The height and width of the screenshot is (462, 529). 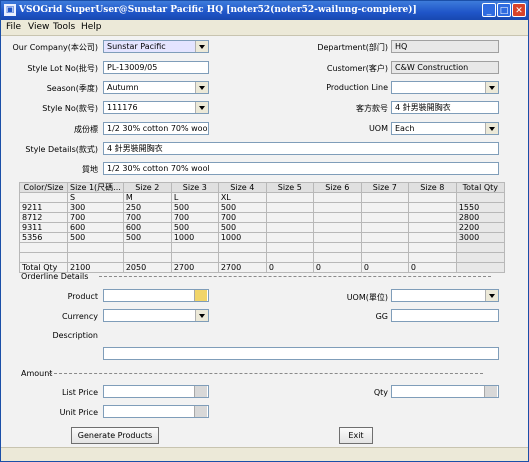 I want to click on menu-view: View, so click(x=38, y=27).